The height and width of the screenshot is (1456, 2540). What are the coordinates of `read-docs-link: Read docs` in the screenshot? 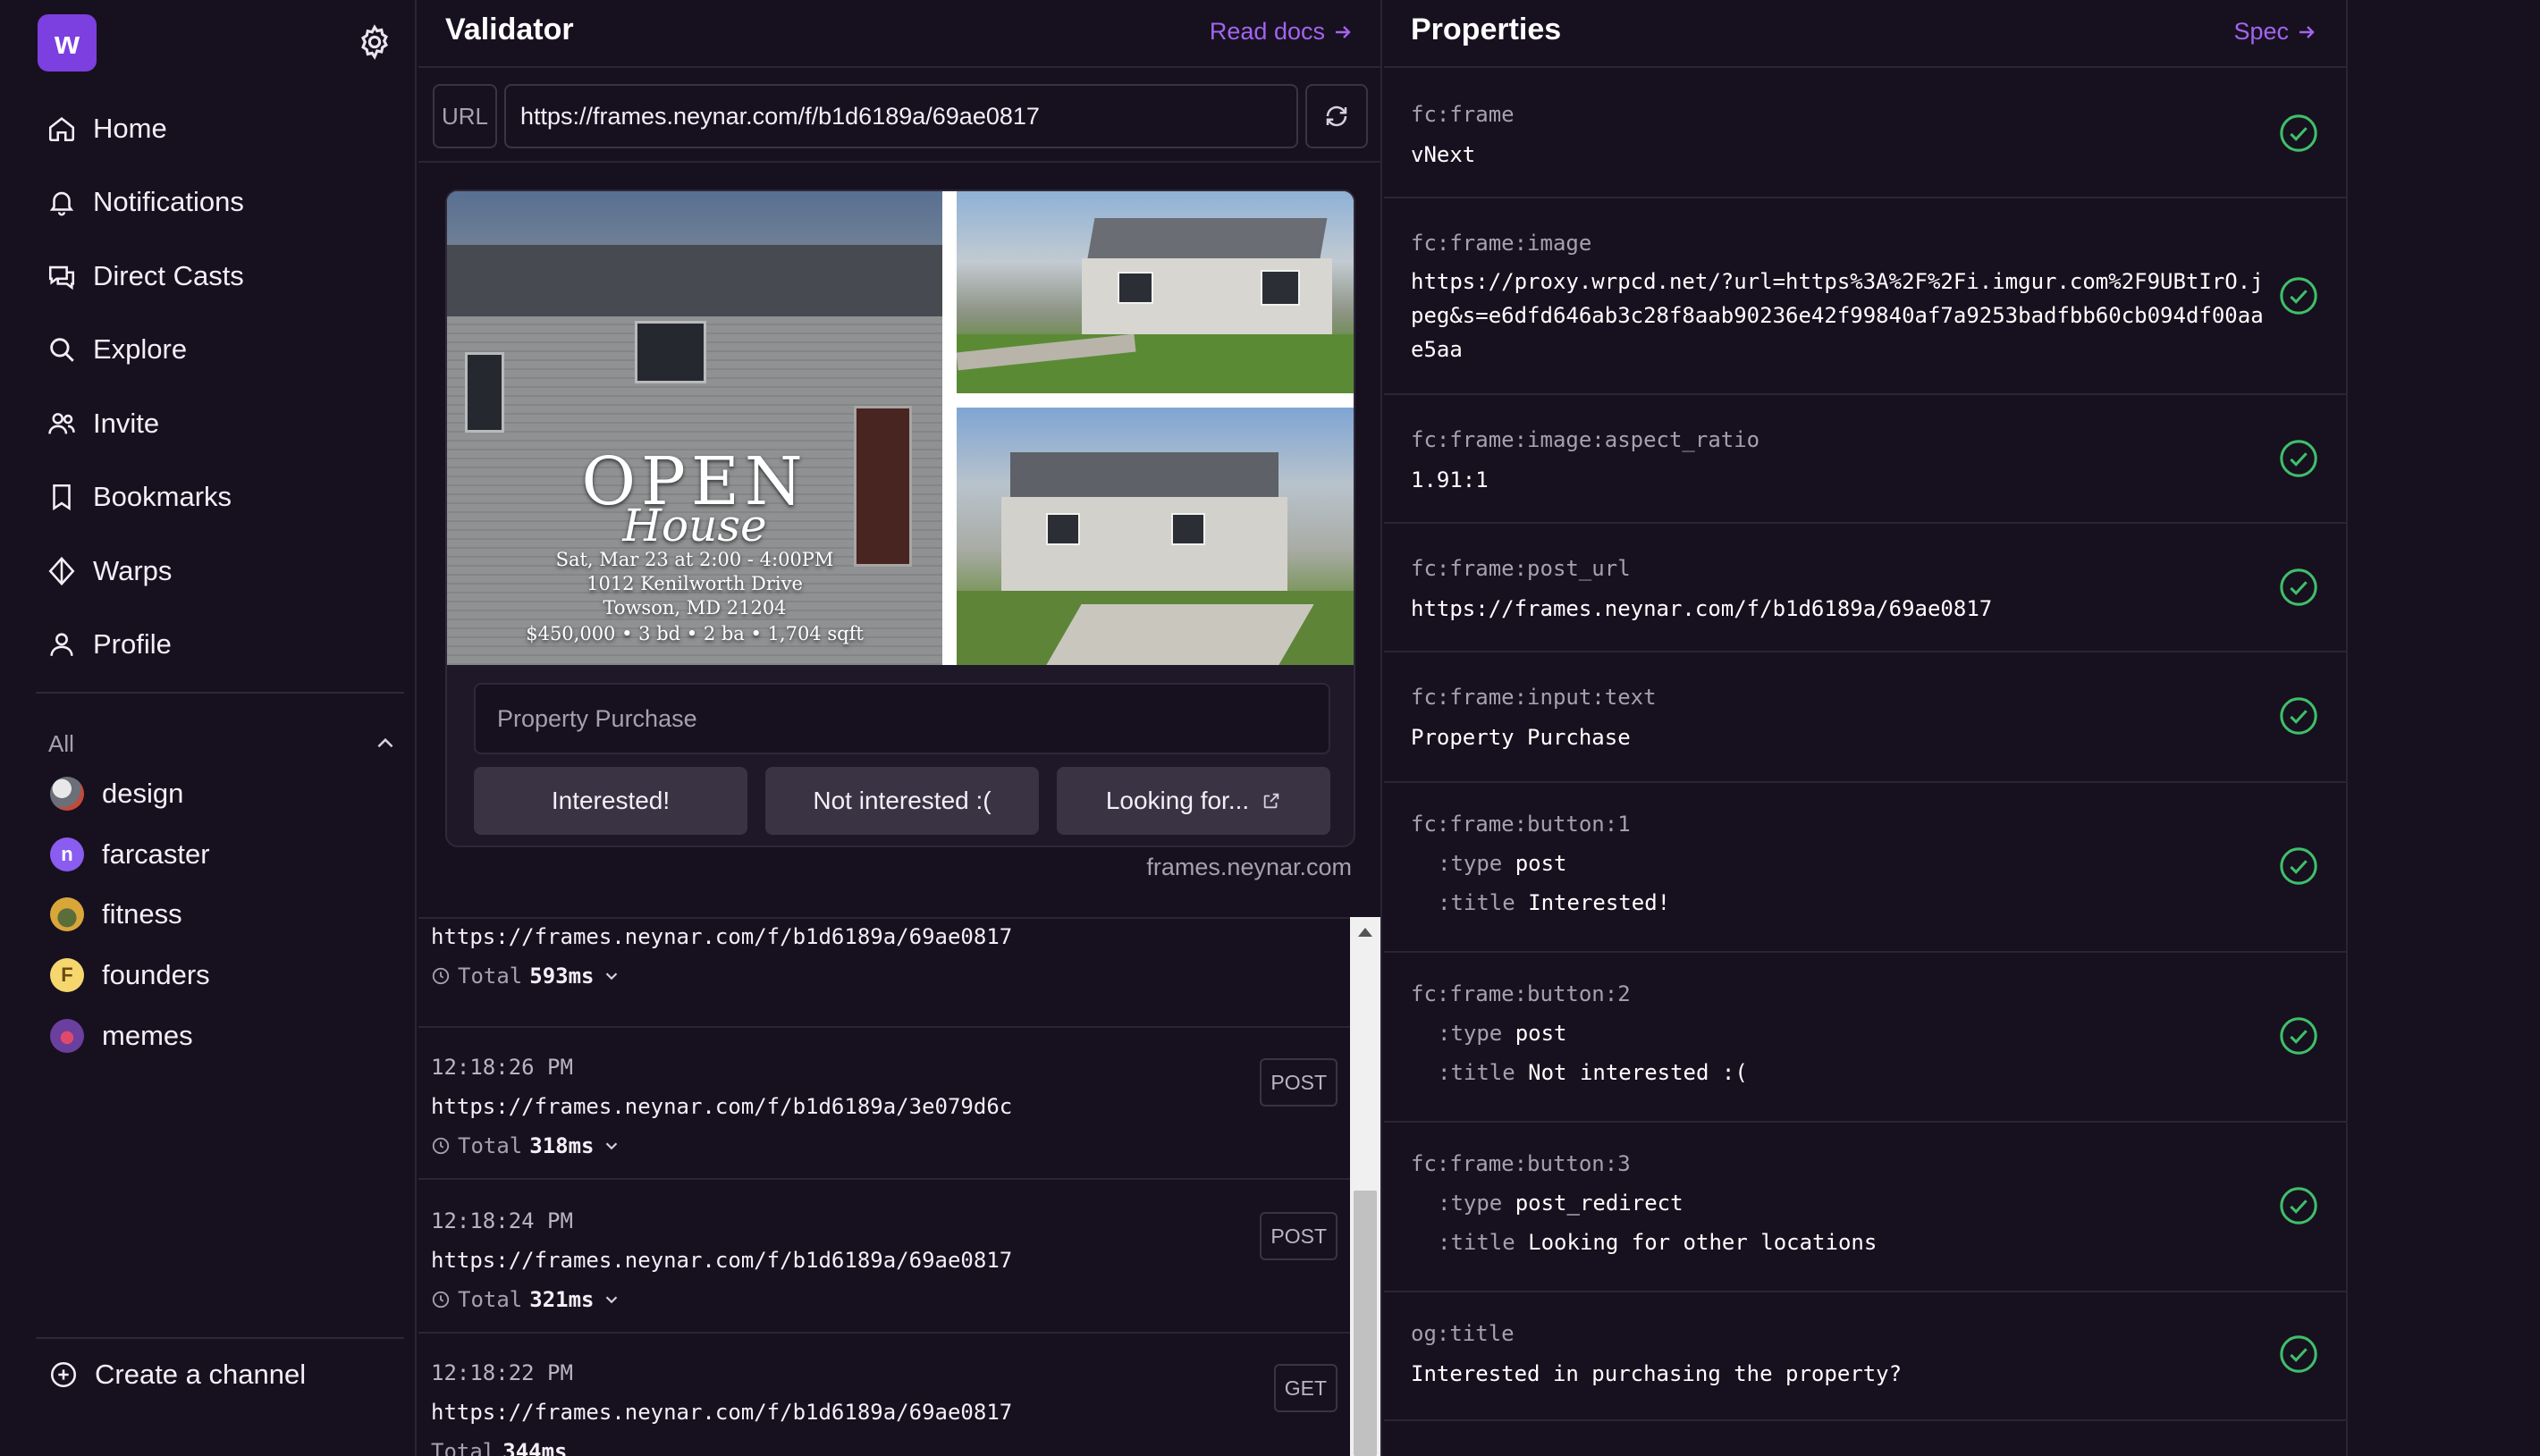 It's located at (1282, 32).